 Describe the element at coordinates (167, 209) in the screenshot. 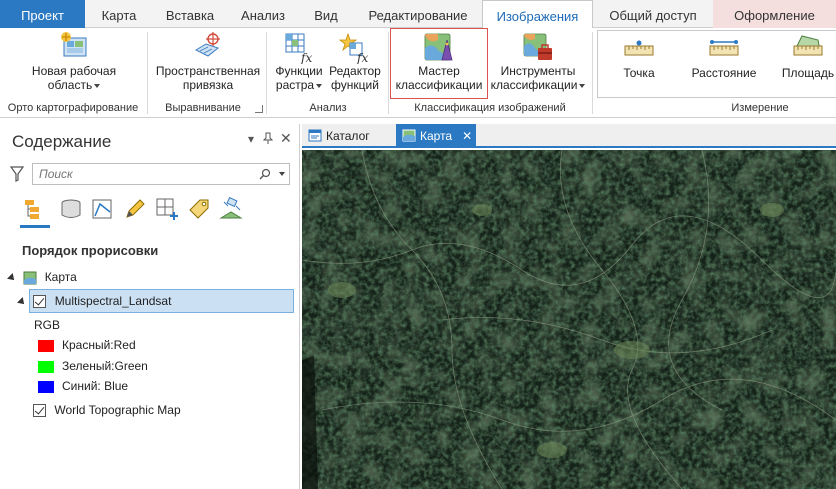

I see `list-by-snapping-icon` at that location.